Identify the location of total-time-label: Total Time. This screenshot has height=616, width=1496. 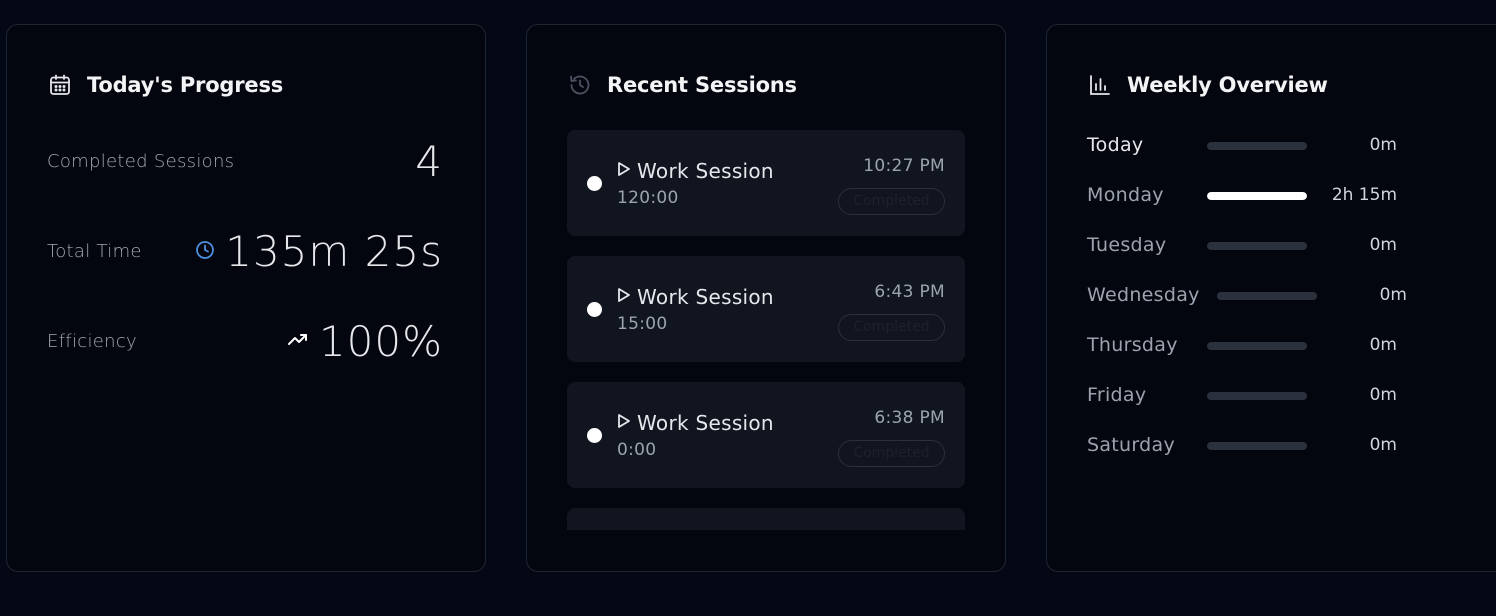
(94, 251).